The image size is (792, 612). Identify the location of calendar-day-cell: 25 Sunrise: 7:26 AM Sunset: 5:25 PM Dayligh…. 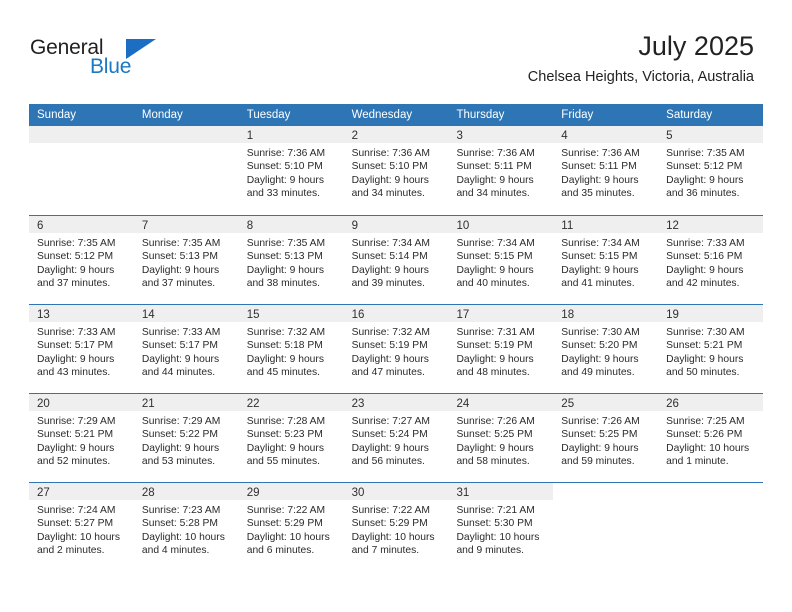
(606, 438).